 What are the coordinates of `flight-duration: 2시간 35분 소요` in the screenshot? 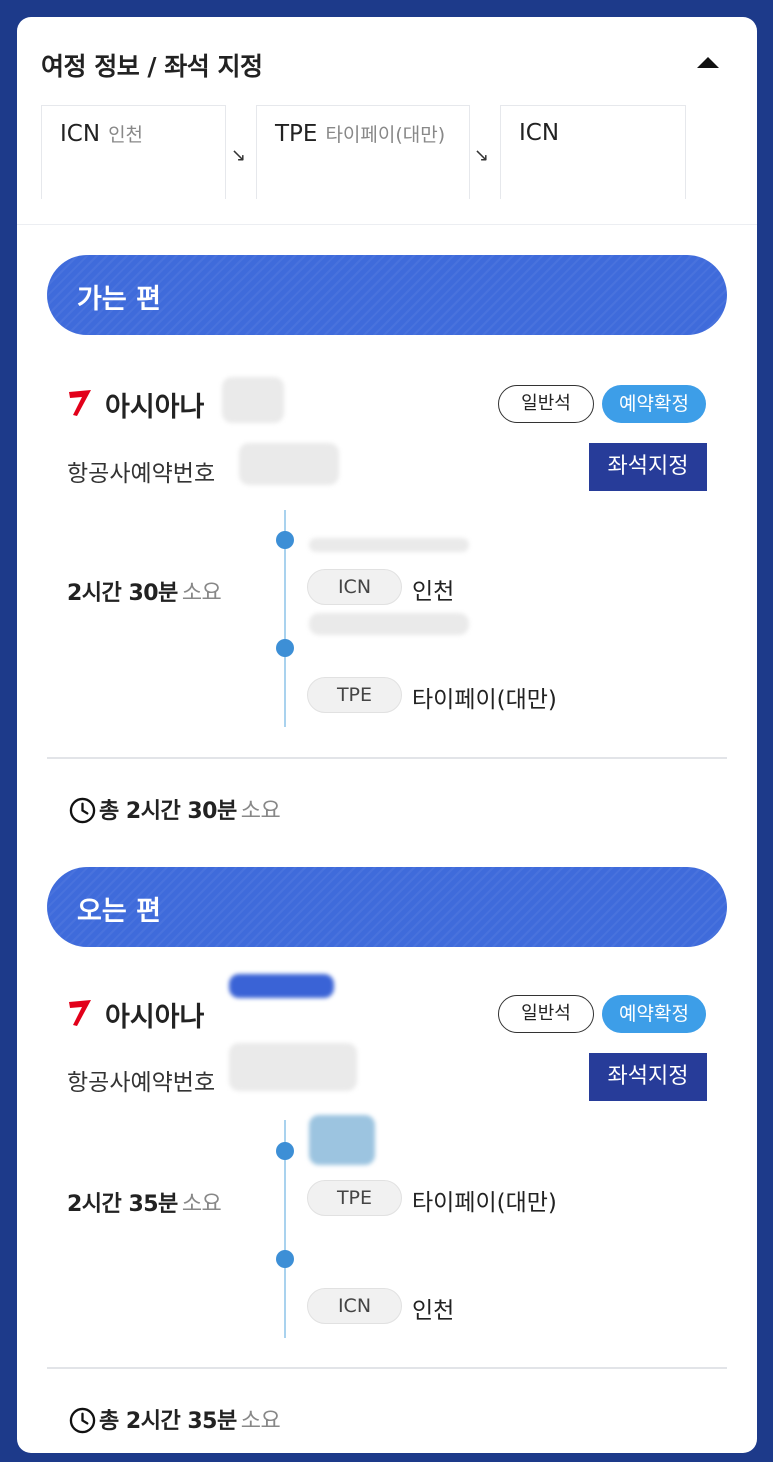 It's located at (144, 1202).